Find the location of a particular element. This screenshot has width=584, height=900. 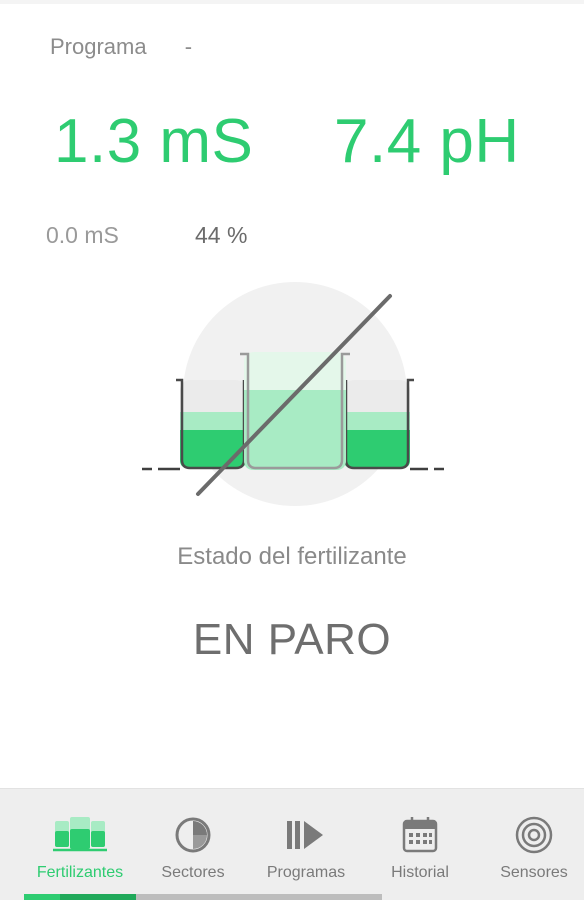

nav-item-historial: Historial is located at coordinates (420, 842).